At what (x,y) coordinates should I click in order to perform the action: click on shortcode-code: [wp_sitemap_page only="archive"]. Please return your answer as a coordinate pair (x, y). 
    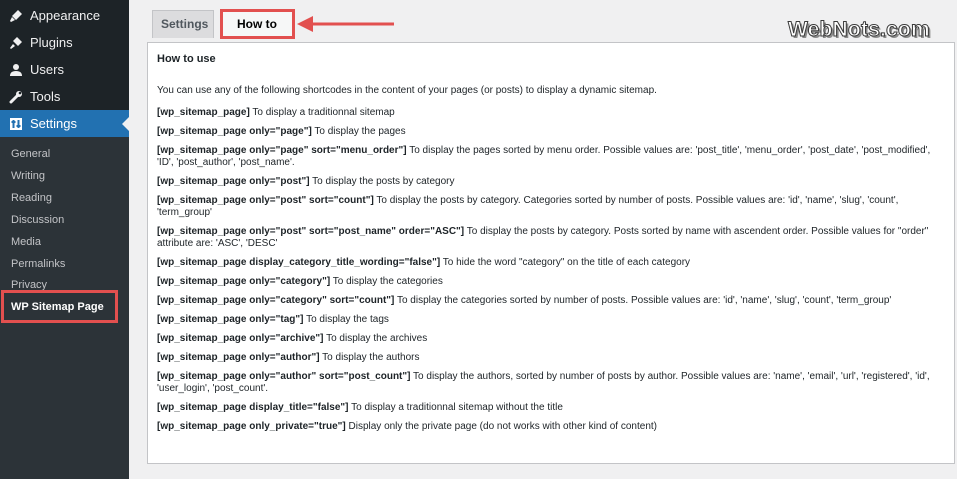
    Looking at the image, I should click on (240, 338).